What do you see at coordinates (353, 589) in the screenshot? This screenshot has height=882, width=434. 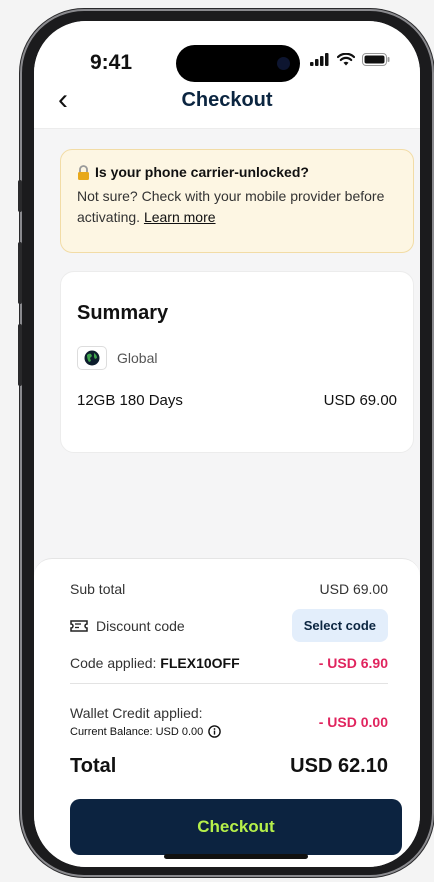 I see `subtotal-value: USD 69.00` at bounding box center [353, 589].